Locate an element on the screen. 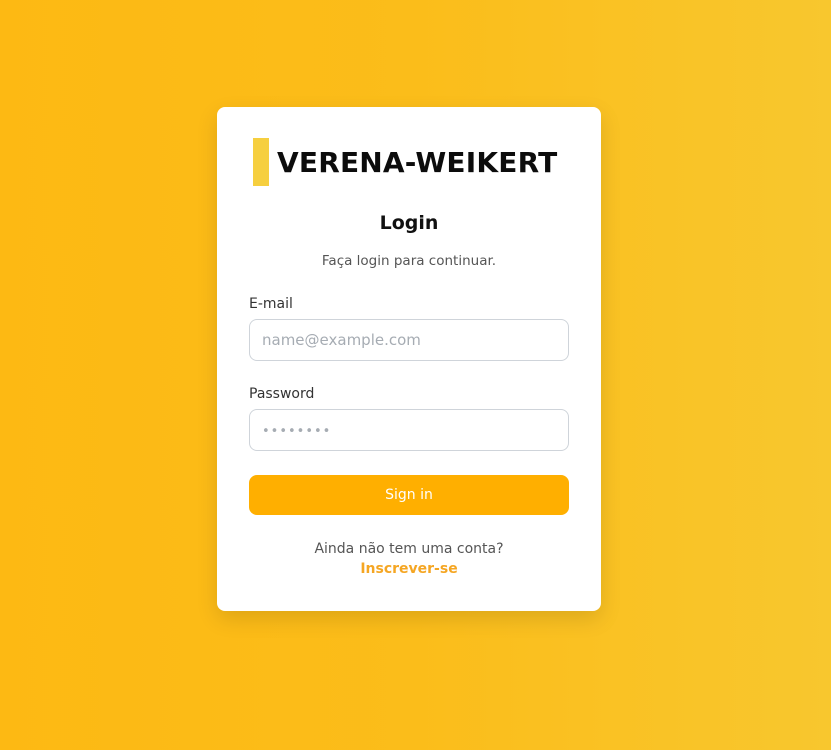 The height and width of the screenshot is (750, 831). no-account-text: Ainda não tem uma conta? is located at coordinates (409, 549).